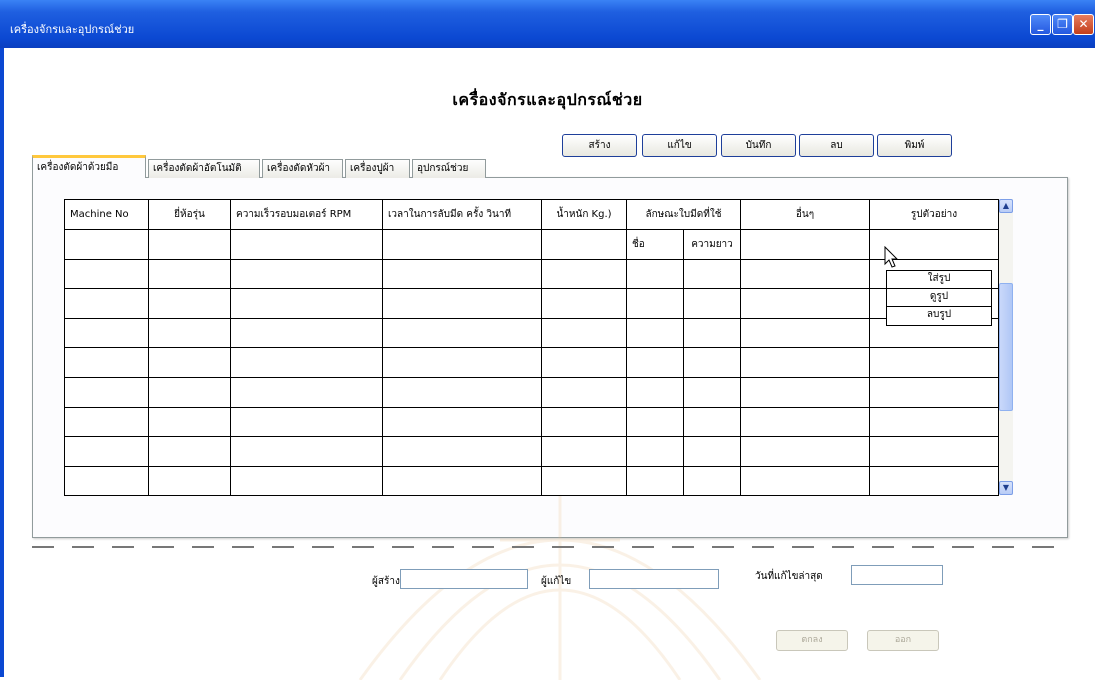  What do you see at coordinates (547, 24) in the screenshot?
I see `title-bar: เครื่องจักรและอุปกรณ์ช่วย _ ❐ ✕` at bounding box center [547, 24].